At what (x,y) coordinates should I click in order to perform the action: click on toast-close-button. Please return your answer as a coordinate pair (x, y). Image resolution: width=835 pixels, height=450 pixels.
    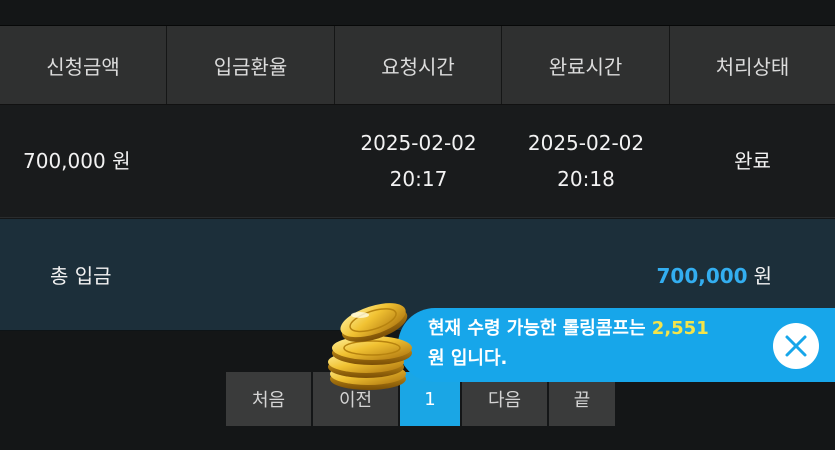
    Looking at the image, I should click on (796, 346).